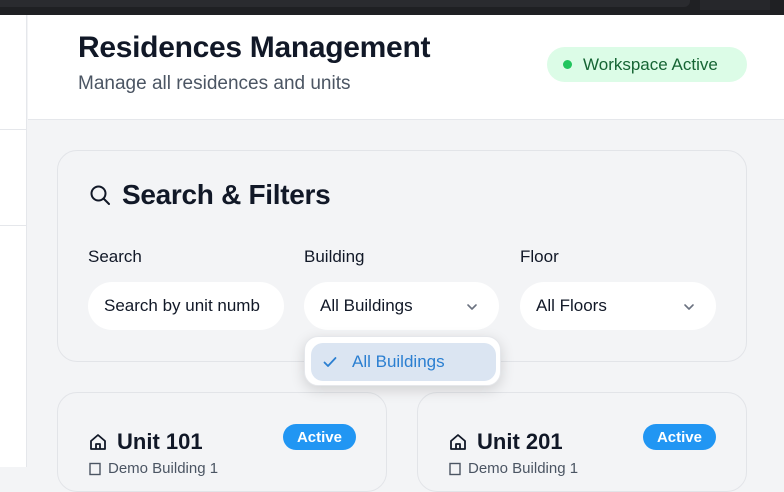 This screenshot has height=492, width=784. I want to click on floor-label: Floor, so click(539, 256).